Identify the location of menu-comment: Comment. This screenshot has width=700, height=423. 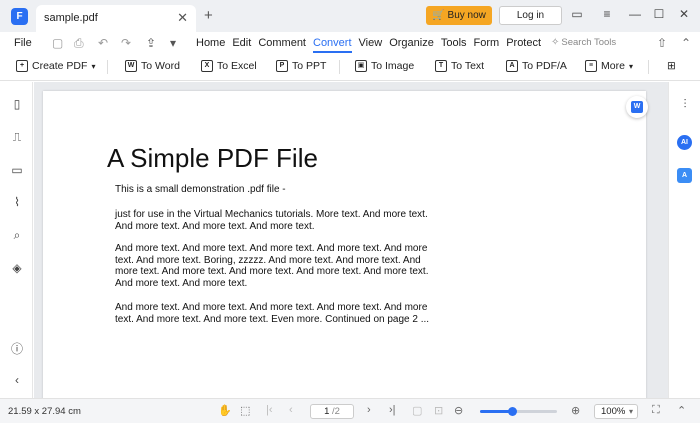
(282, 45).